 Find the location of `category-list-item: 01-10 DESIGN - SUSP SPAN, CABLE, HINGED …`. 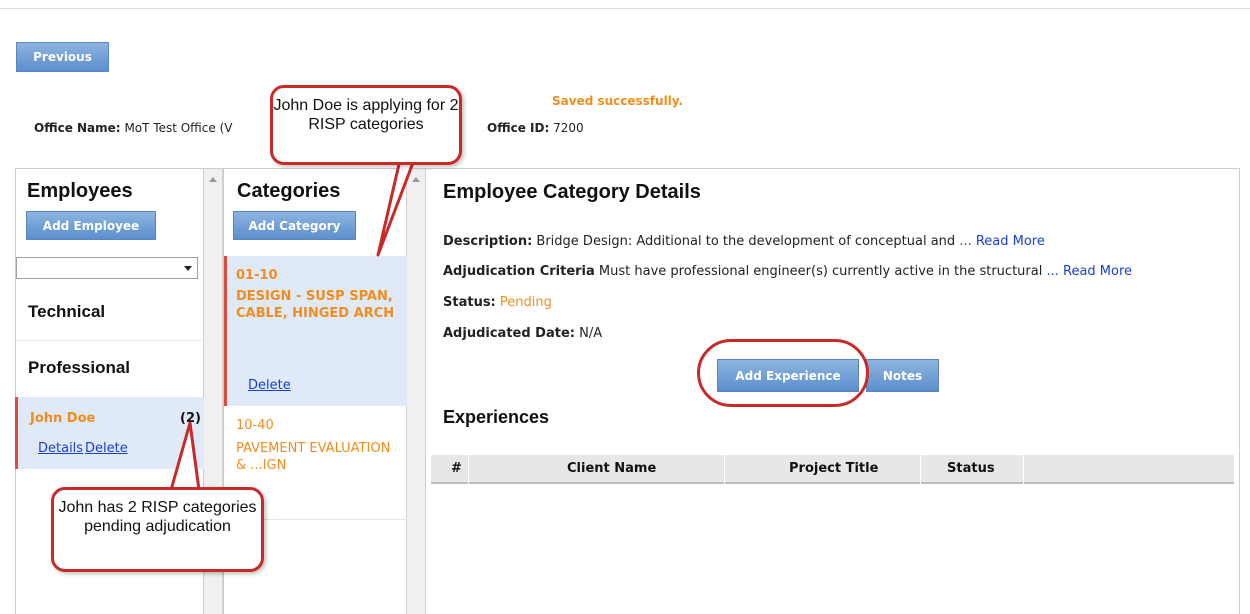

category-list-item: 01-10 DESIGN - SUSP SPAN, CABLE, HINGED … is located at coordinates (315, 331).